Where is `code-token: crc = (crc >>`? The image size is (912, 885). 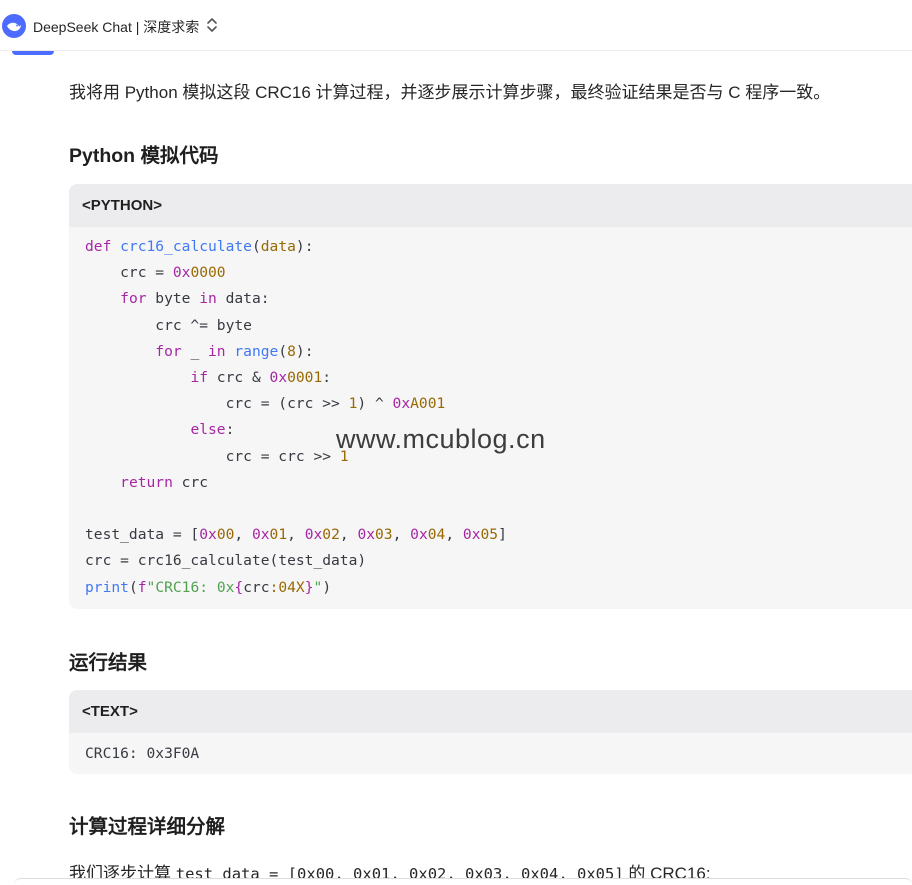 code-token: crc = (crc >> is located at coordinates (217, 404).